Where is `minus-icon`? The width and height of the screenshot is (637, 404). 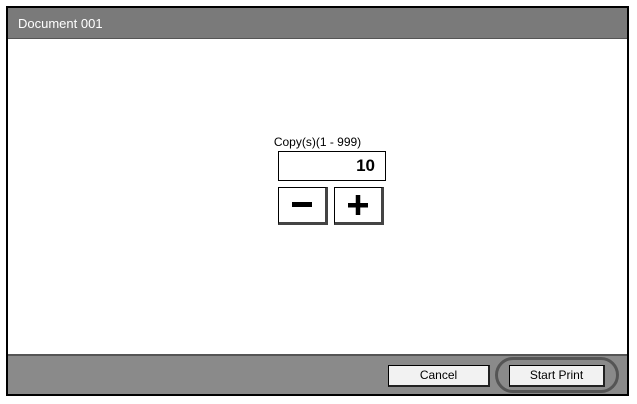
minus-icon is located at coordinates (302, 205).